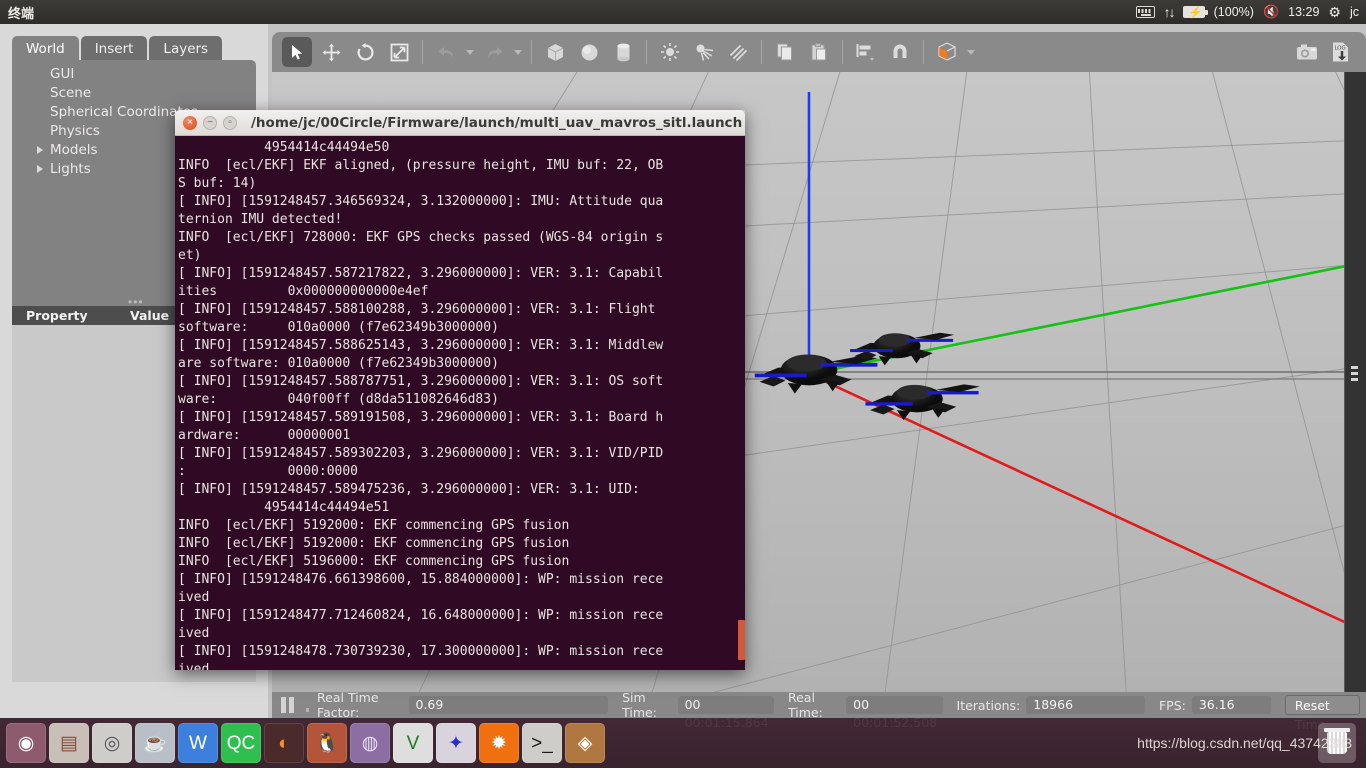 The width and height of the screenshot is (1366, 768). Describe the element at coordinates (555, 52) in the screenshot. I see `insert-box` at that location.